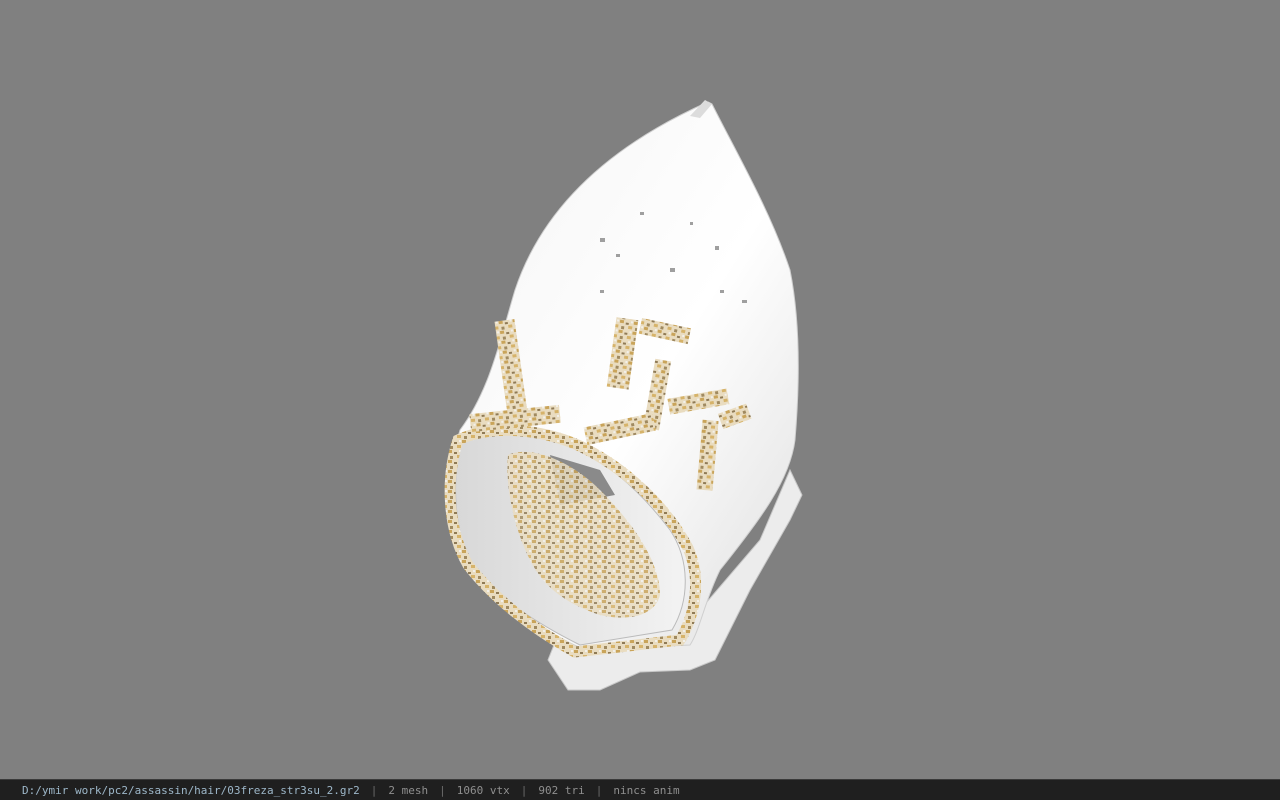  Describe the element at coordinates (483, 790) in the screenshot. I see `vertex-count: 1060 vtx` at that location.